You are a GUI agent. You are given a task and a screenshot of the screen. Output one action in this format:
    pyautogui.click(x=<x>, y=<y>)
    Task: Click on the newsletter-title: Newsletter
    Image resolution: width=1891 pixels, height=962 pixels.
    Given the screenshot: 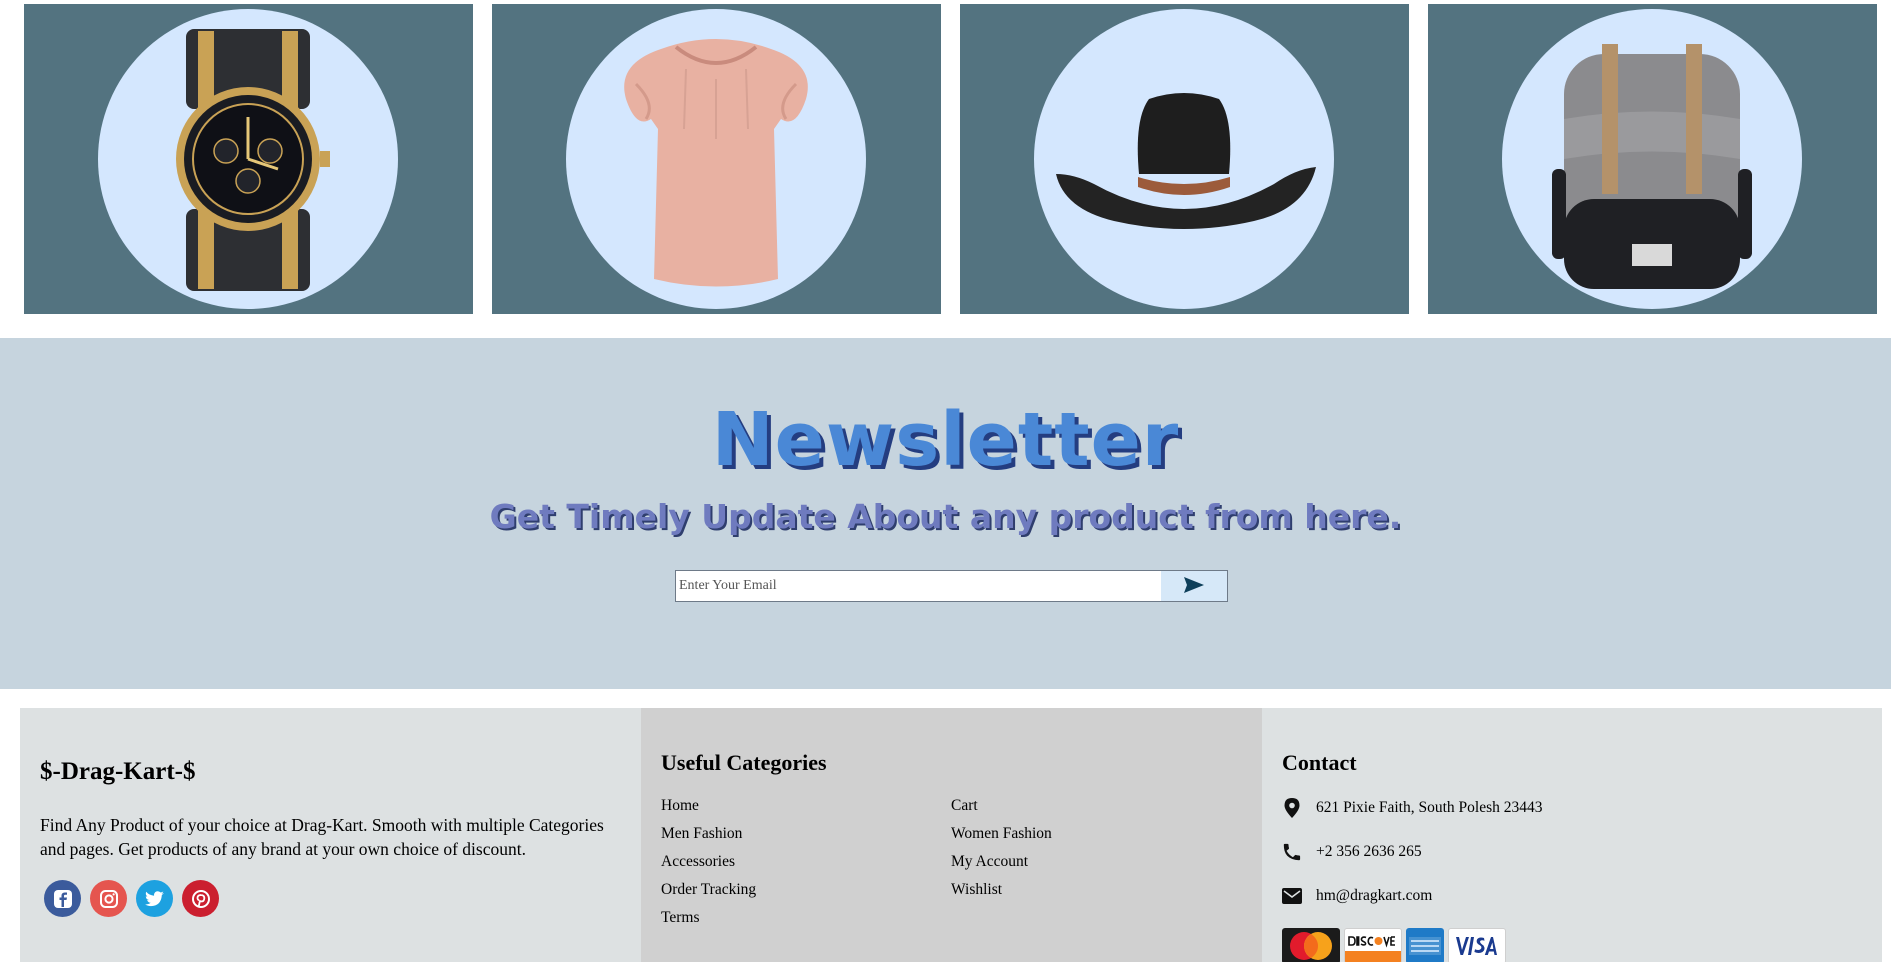 What is the action you would take?
    pyautogui.click(x=945, y=440)
    